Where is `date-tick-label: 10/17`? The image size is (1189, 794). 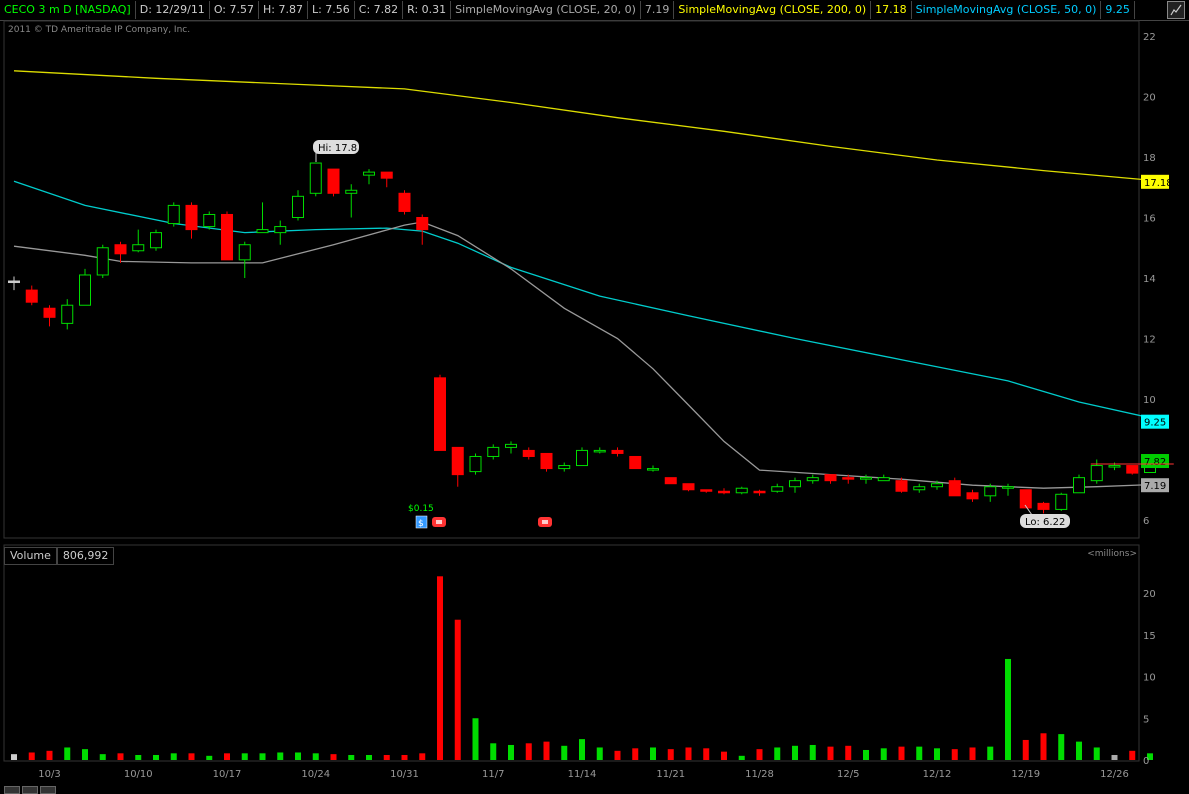
date-tick-label: 10/17 is located at coordinates (227, 774).